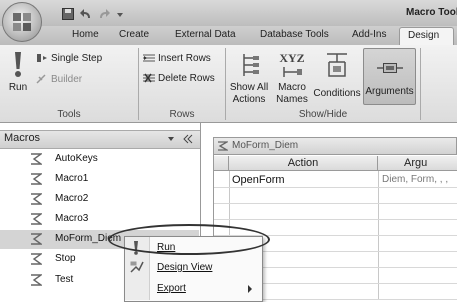 The width and height of the screenshot is (457, 302). Describe the element at coordinates (323, 114) in the screenshot. I see `show-hide-group-label: Show/Hide` at that location.